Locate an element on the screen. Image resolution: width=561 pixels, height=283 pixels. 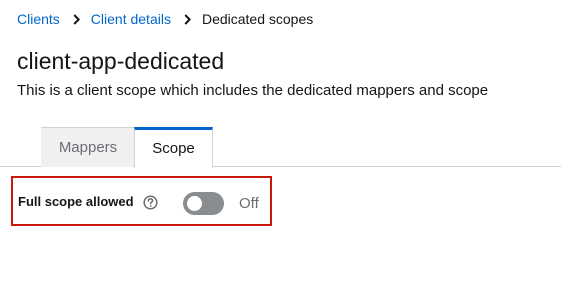
switch-state-label: Off is located at coordinates (249, 203).